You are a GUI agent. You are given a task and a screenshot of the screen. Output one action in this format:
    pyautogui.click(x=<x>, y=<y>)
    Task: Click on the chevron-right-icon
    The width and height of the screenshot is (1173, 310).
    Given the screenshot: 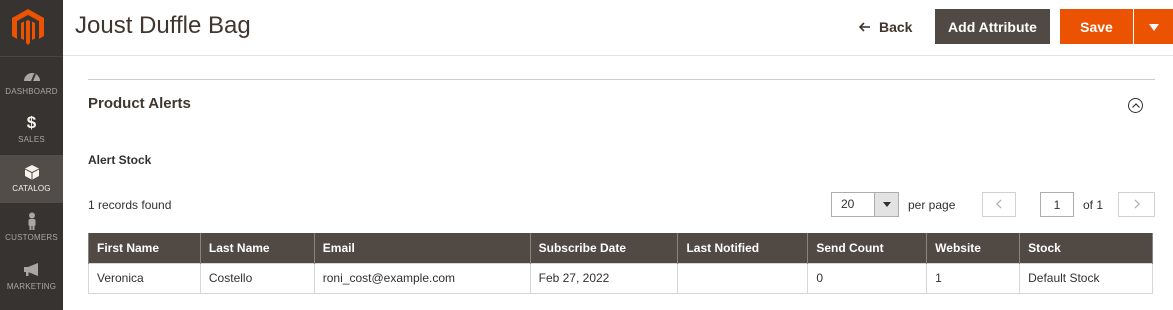 What is the action you would take?
    pyautogui.click(x=1137, y=205)
    